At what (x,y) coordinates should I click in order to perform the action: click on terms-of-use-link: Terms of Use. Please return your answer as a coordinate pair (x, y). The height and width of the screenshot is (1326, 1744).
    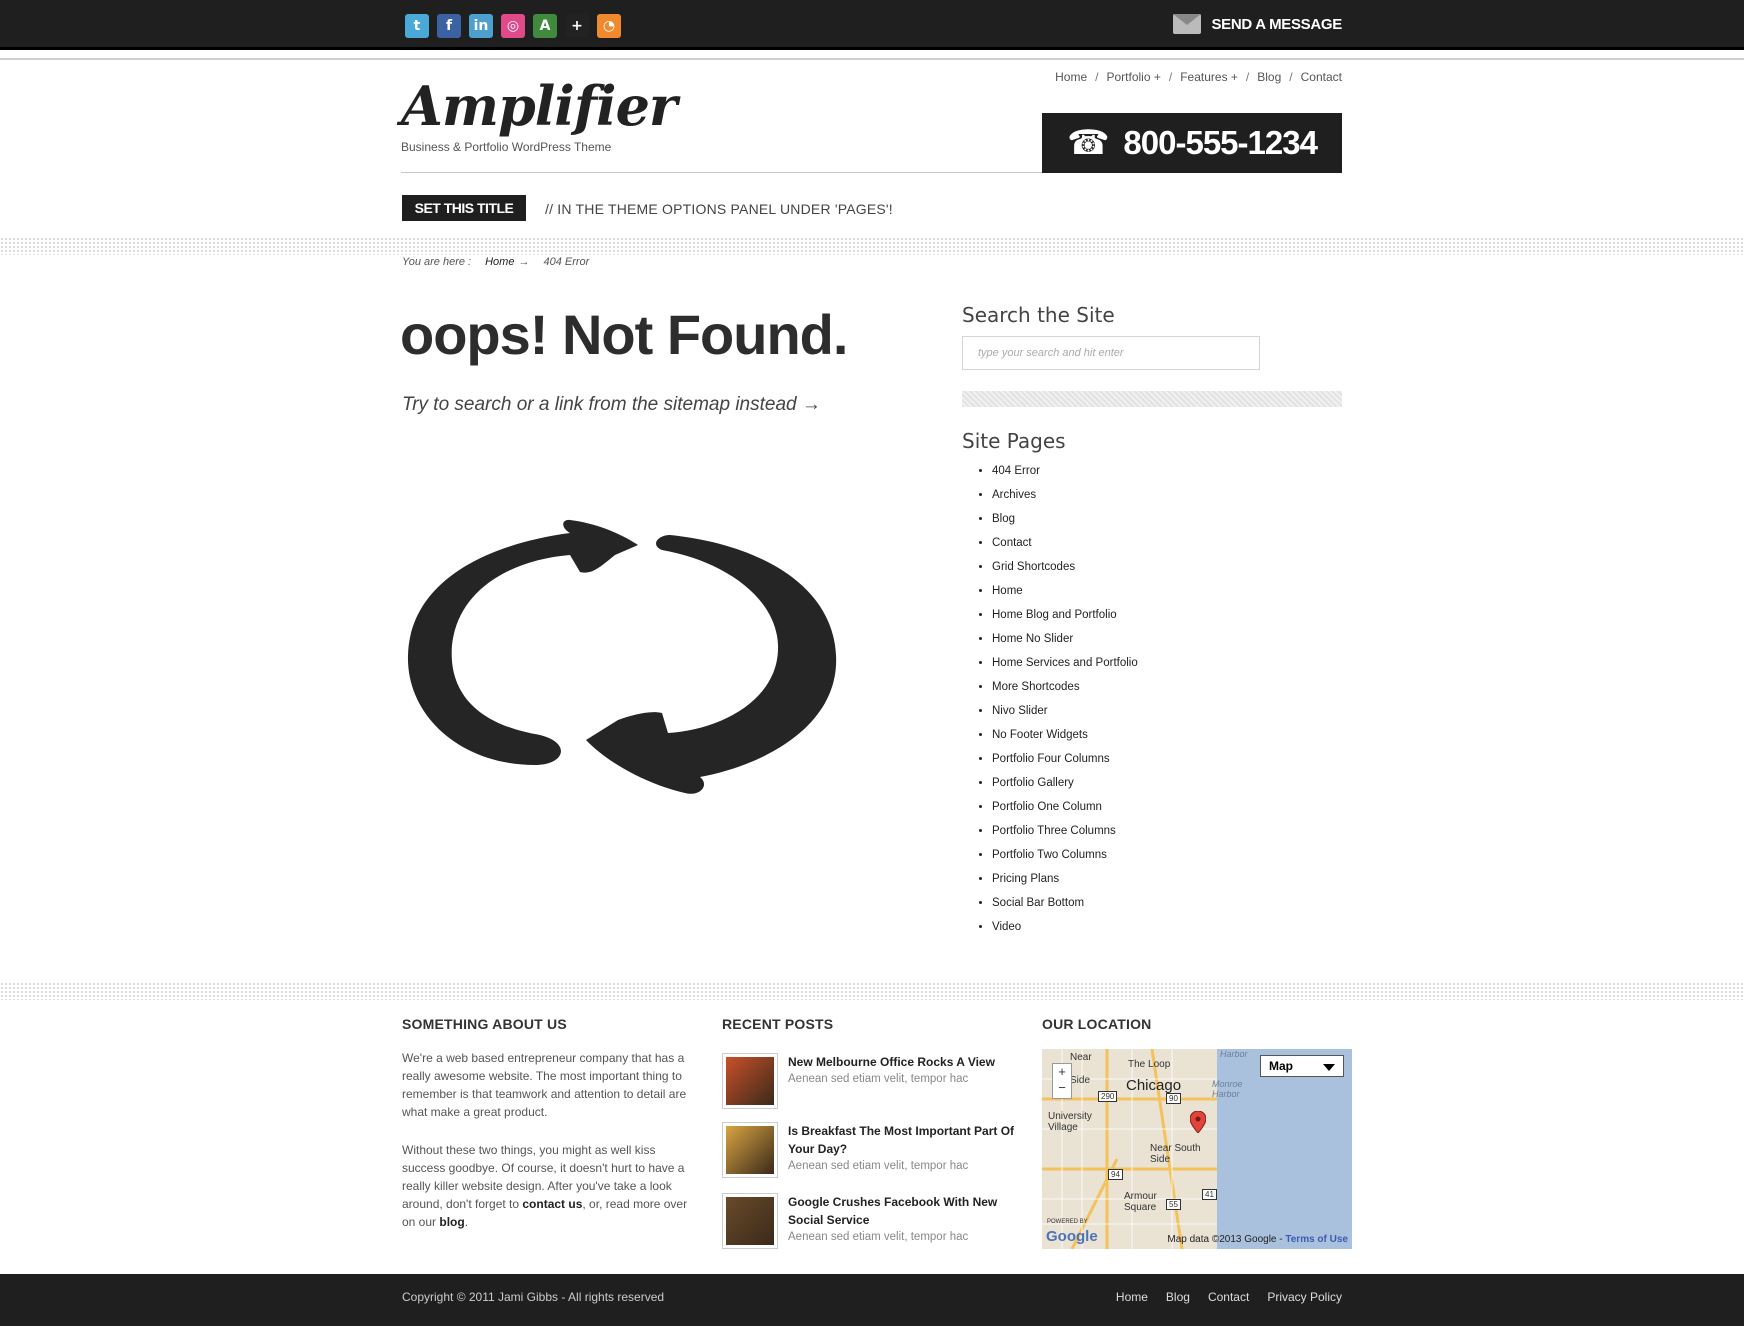
    Looking at the image, I should click on (1316, 1239).